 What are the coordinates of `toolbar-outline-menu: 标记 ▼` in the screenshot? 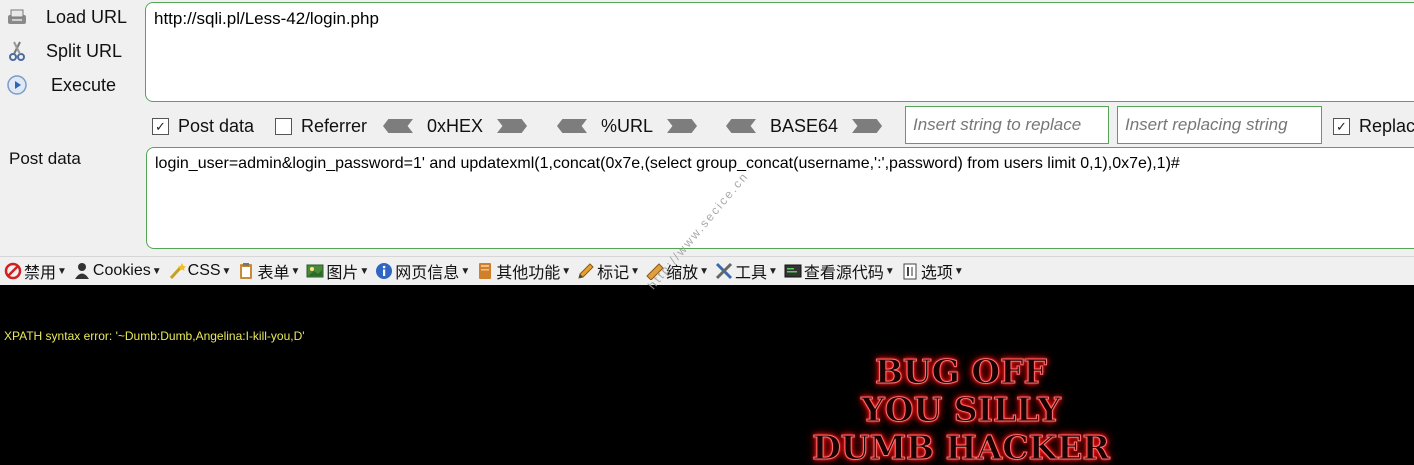 It's located at (608, 271).